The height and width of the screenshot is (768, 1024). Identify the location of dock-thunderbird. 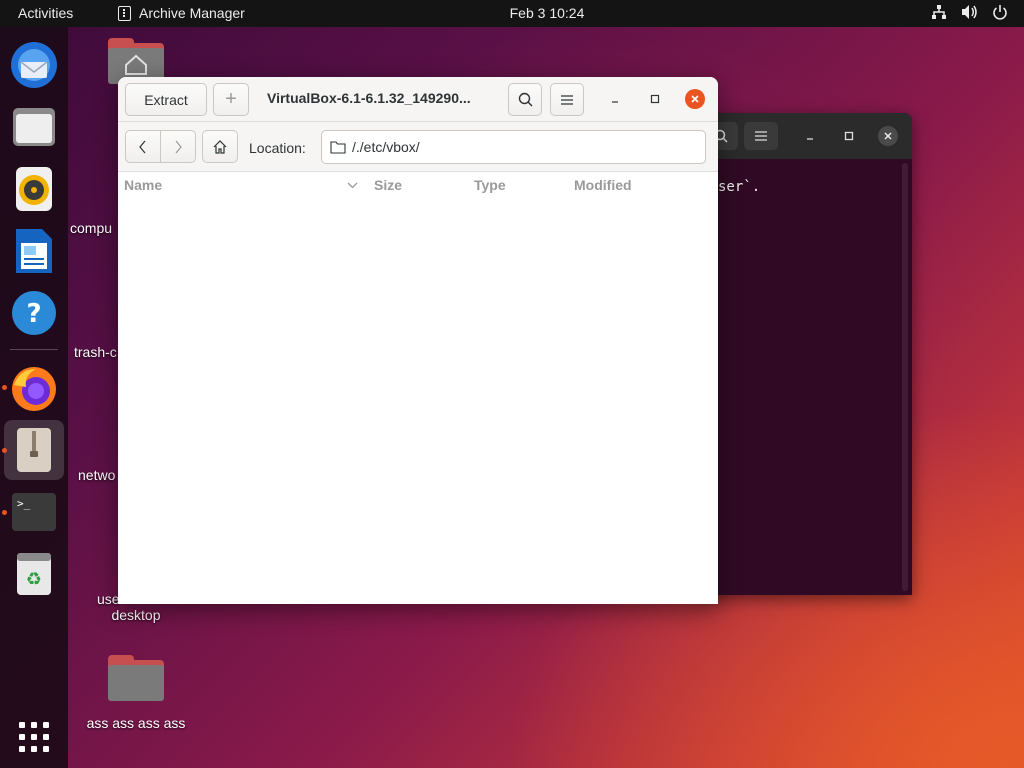
(34, 65).